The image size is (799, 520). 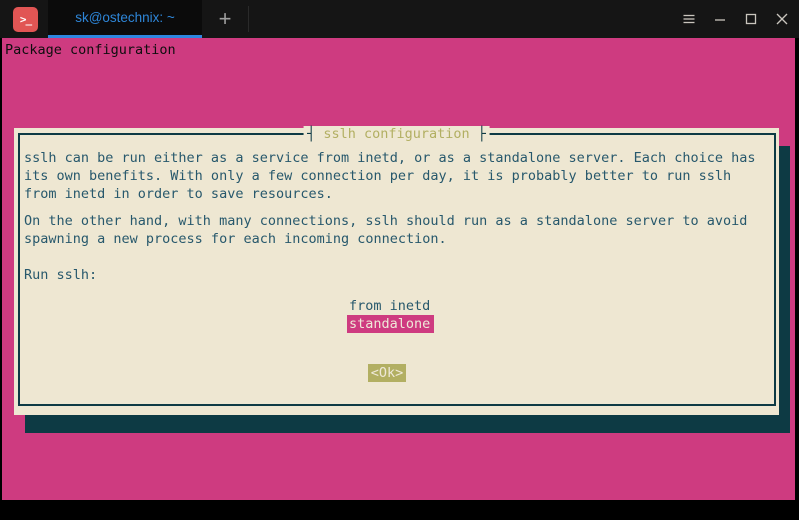 I want to click on close-button, so click(x=781, y=19).